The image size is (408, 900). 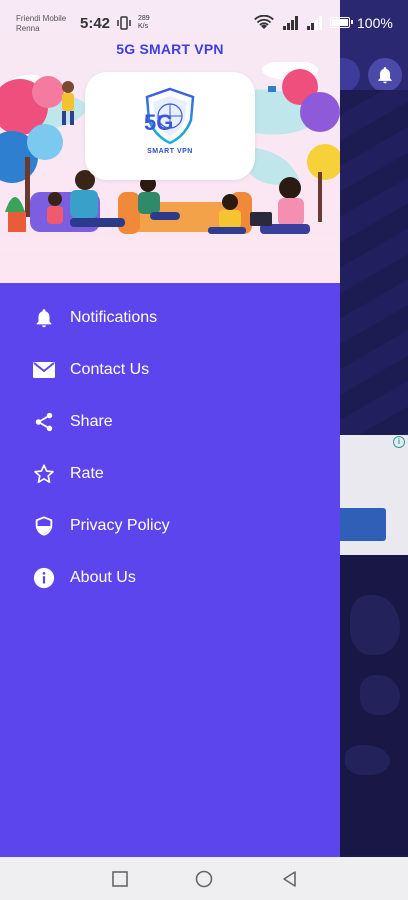 I want to click on menu-item-share: Share, so click(x=170, y=422).